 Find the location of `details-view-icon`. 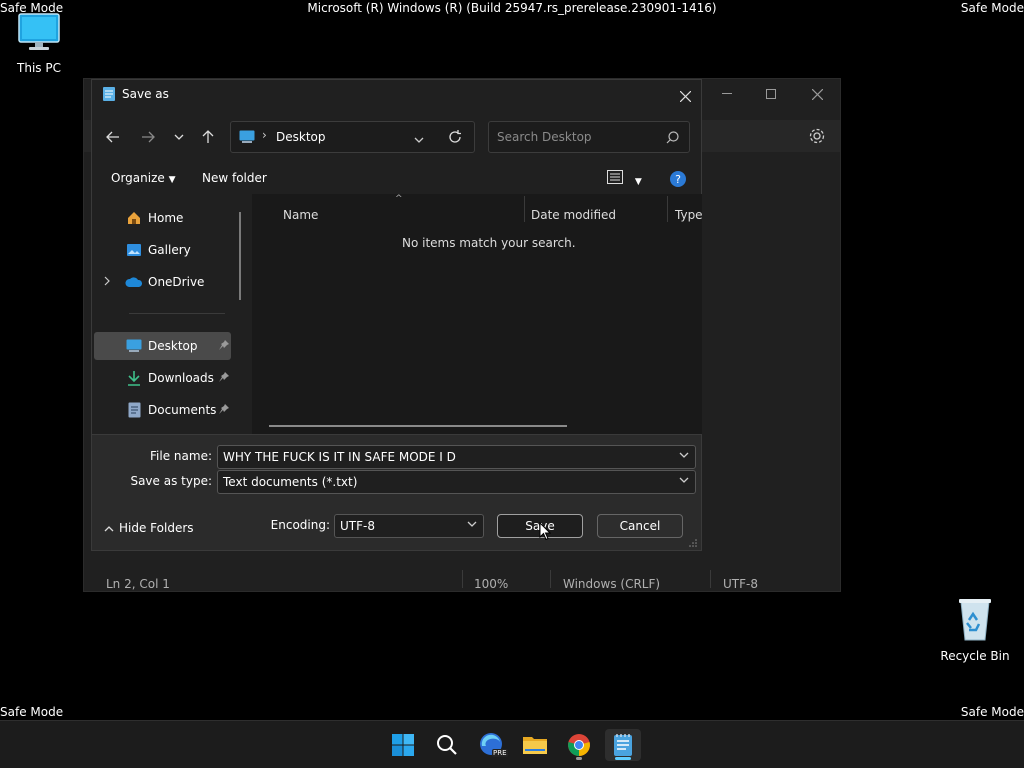

details-view-icon is located at coordinates (615, 177).